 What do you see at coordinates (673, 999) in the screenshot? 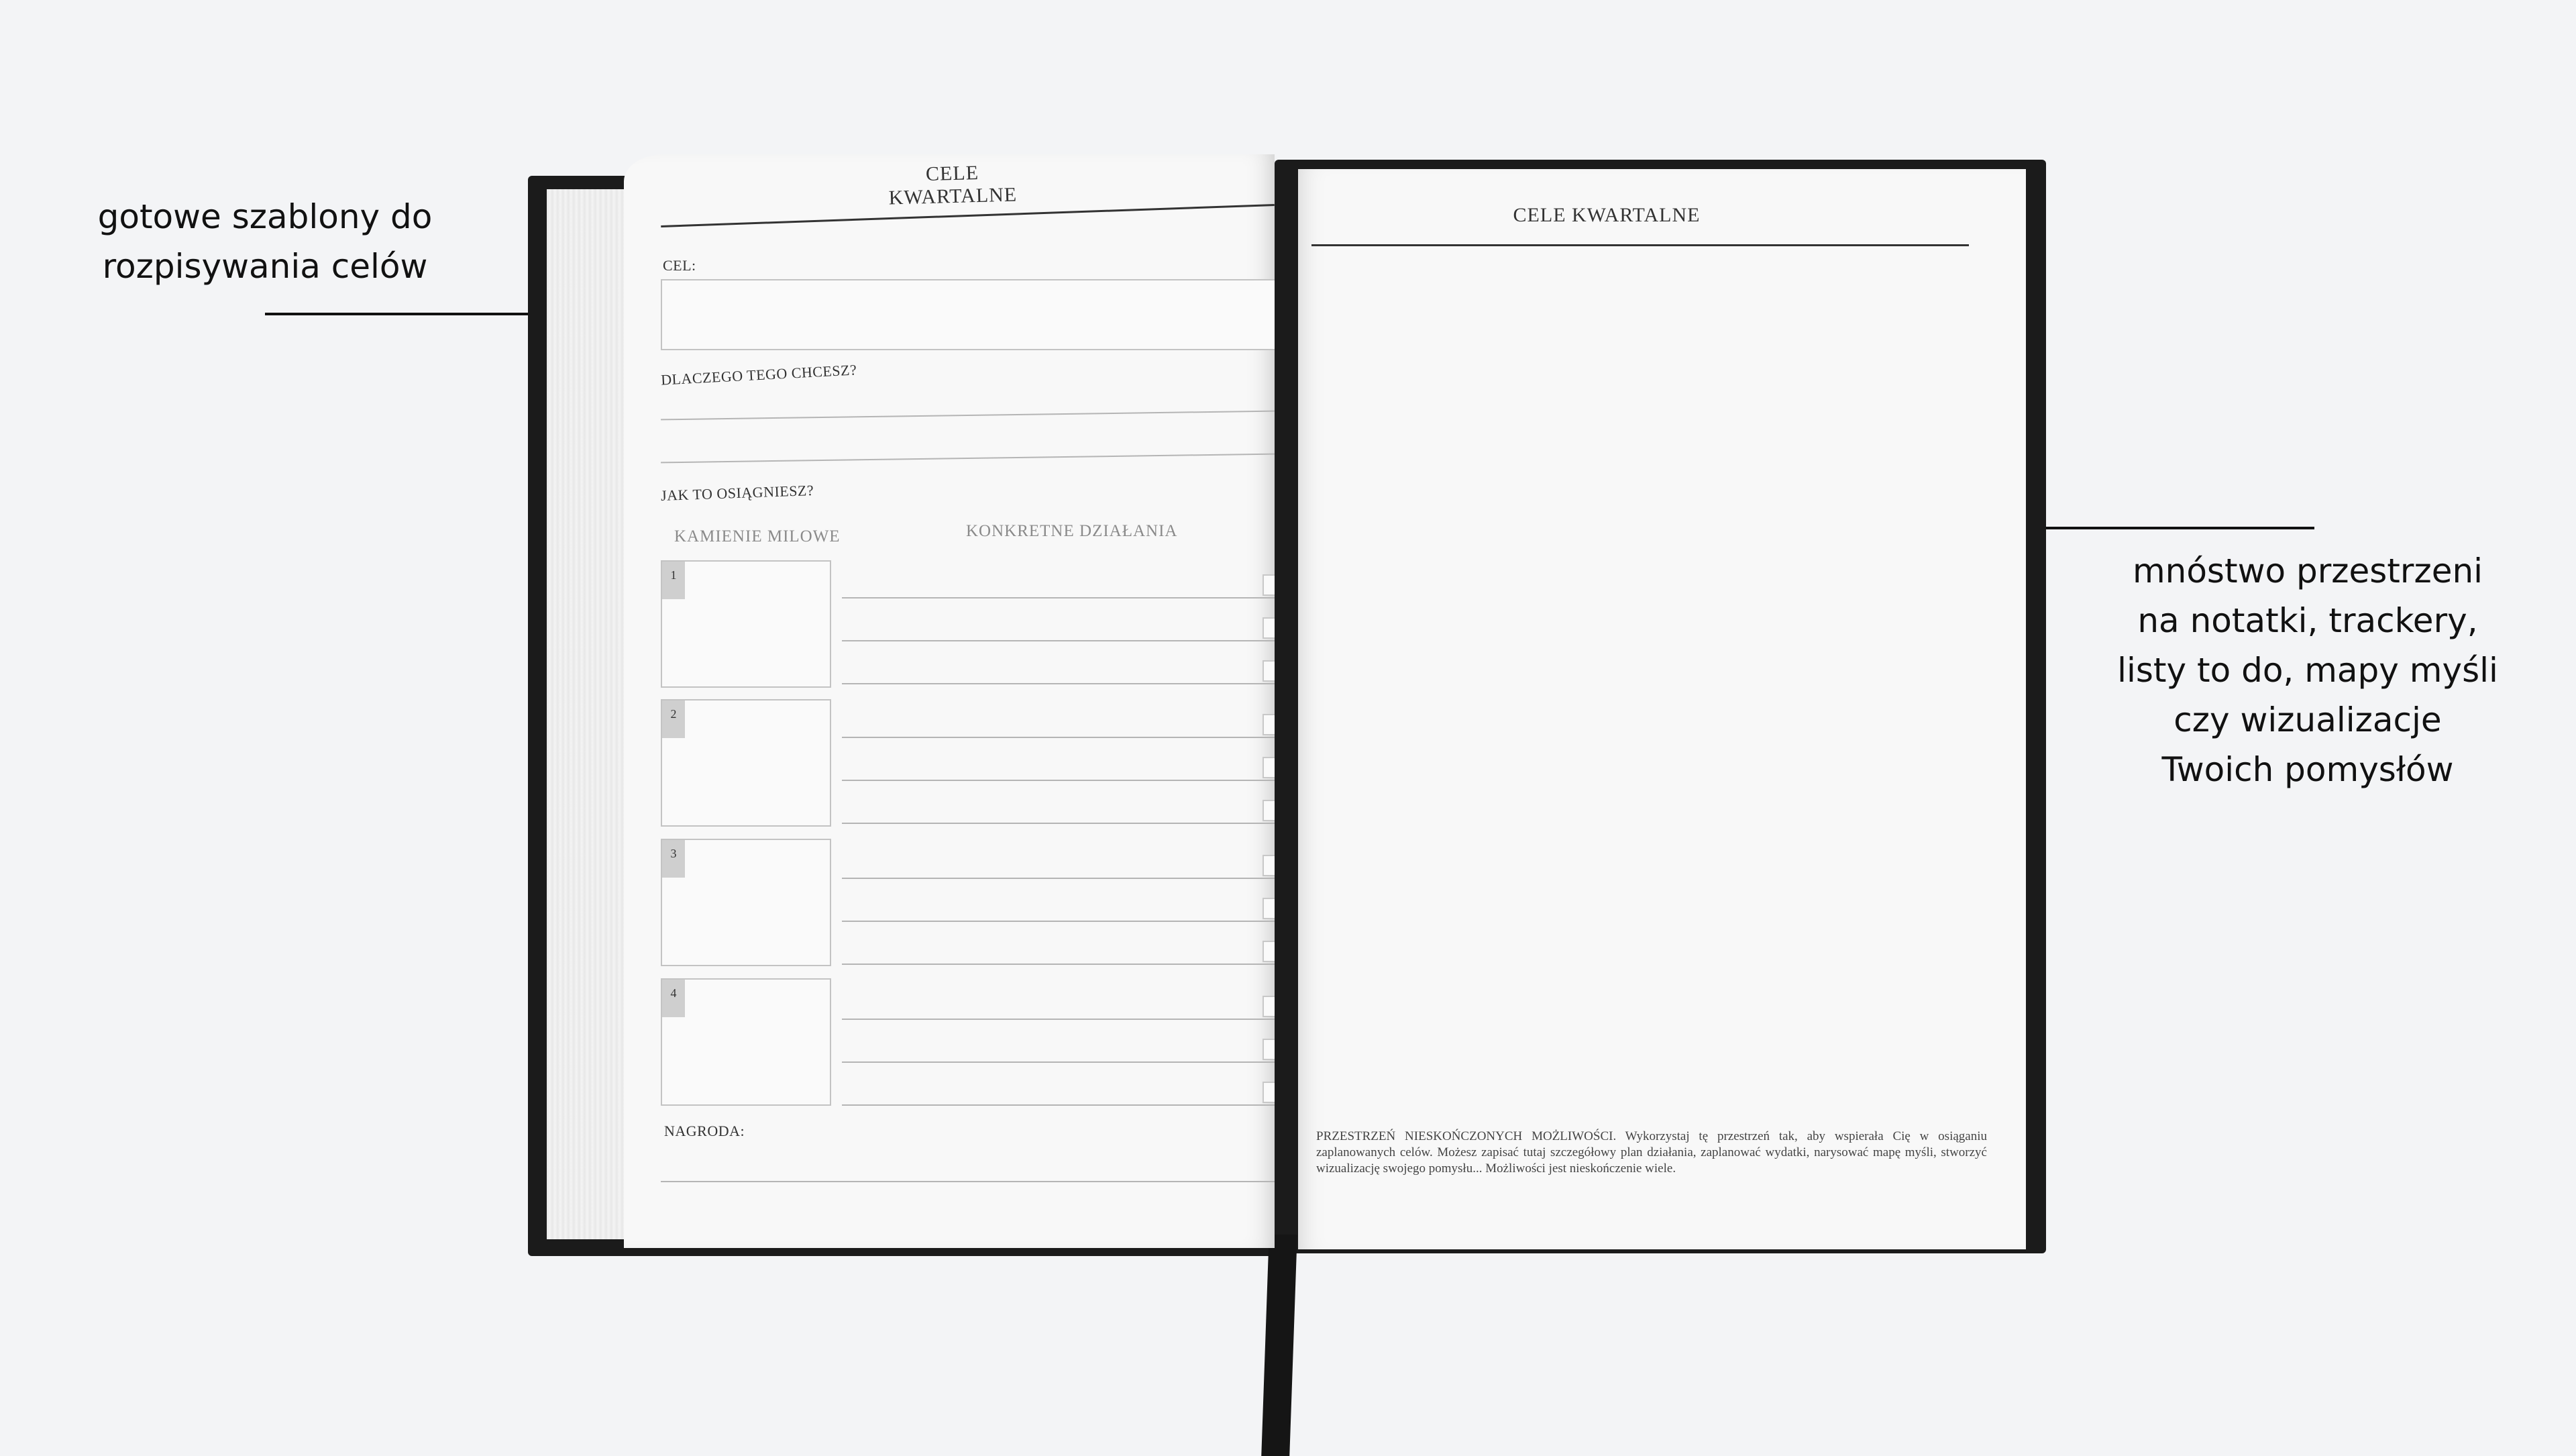
I see `milestone-number: 4` at bounding box center [673, 999].